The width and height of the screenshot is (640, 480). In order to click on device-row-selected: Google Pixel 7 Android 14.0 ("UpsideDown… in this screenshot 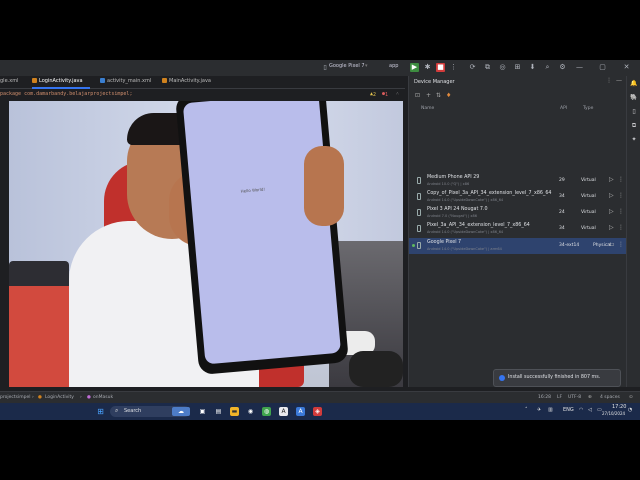, I will do `click(518, 246)`.